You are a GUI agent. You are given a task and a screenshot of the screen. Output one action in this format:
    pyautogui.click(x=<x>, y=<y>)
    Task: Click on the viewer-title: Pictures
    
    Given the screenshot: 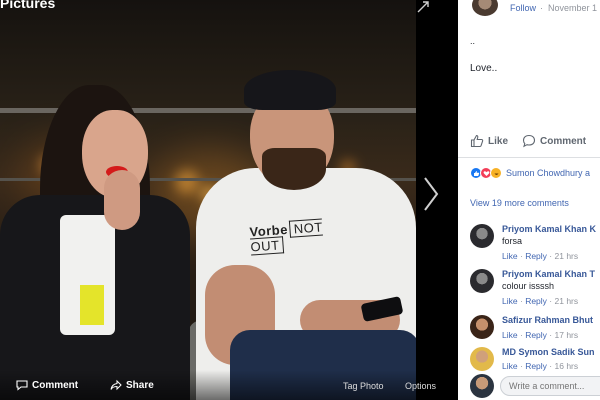 What is the action you would take?
    pyautogui.click(x=28, y=5)
    